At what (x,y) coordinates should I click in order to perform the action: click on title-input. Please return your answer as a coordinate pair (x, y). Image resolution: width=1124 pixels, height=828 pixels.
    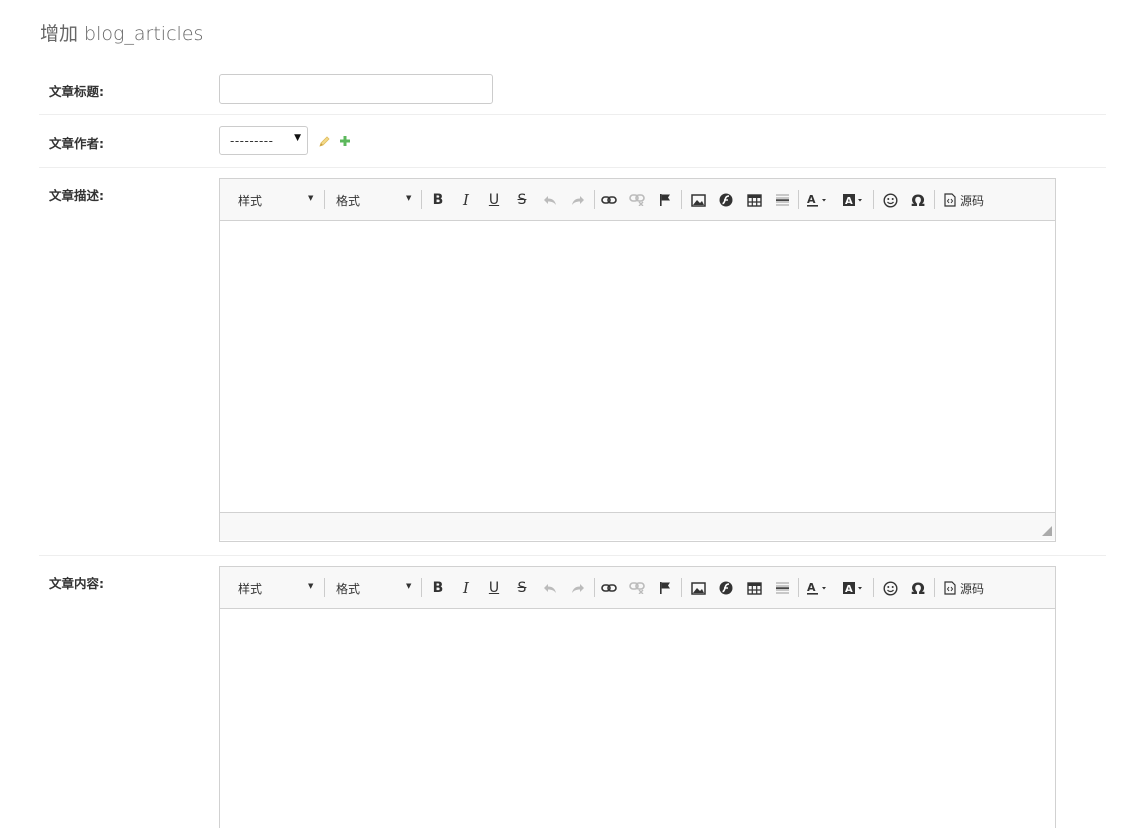
    Looking at the image, I should click on (356, 89).